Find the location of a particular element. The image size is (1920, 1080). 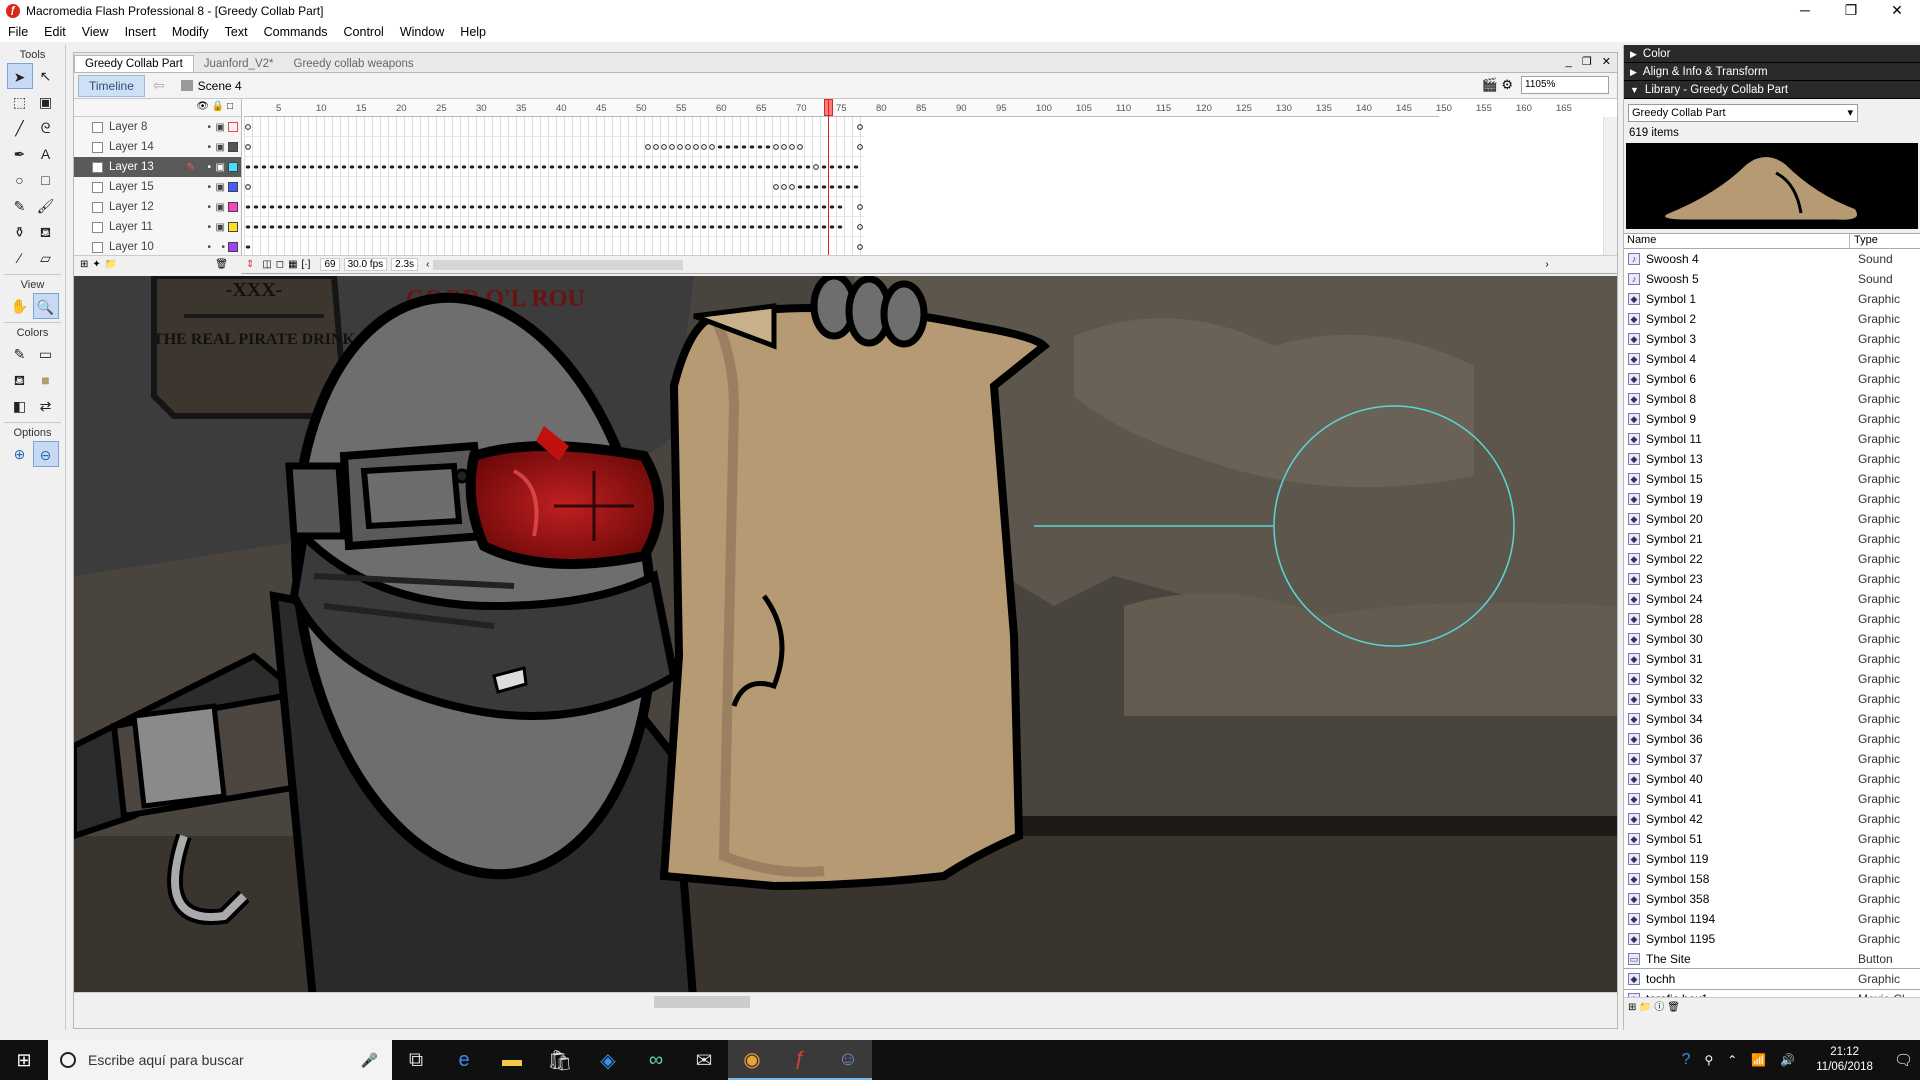

library-item: ◆ Symbol 28 Graphic is located at coordinates (1772, 619).